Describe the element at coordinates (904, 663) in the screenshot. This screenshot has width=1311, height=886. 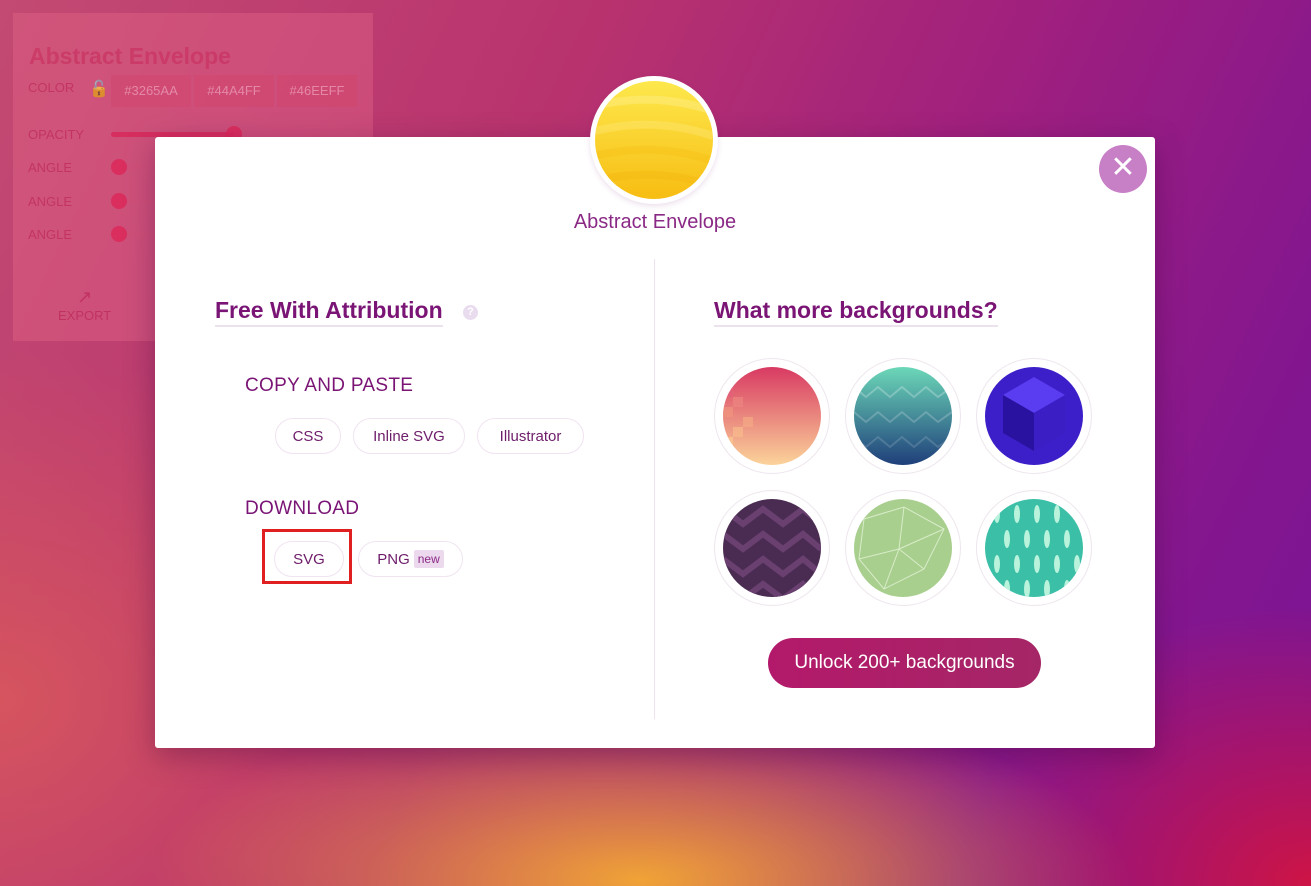
I see `unlock-backgrounds-button: Unlock 200+ backgrounds` at that location.